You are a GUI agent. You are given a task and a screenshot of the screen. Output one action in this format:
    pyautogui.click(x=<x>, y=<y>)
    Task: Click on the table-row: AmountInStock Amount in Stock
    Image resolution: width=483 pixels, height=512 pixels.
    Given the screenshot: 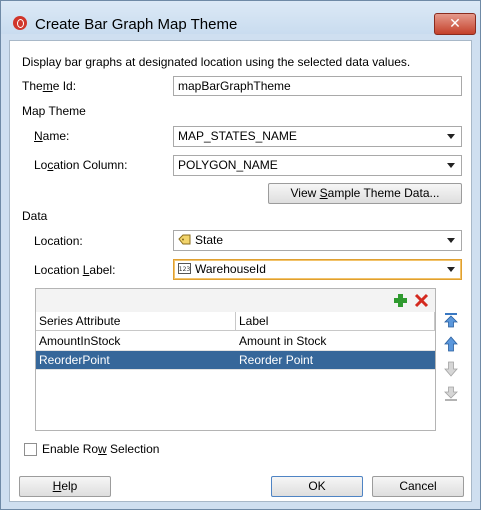 What is the action you would take?
    pyautogui.click(x=235, y=341)
    